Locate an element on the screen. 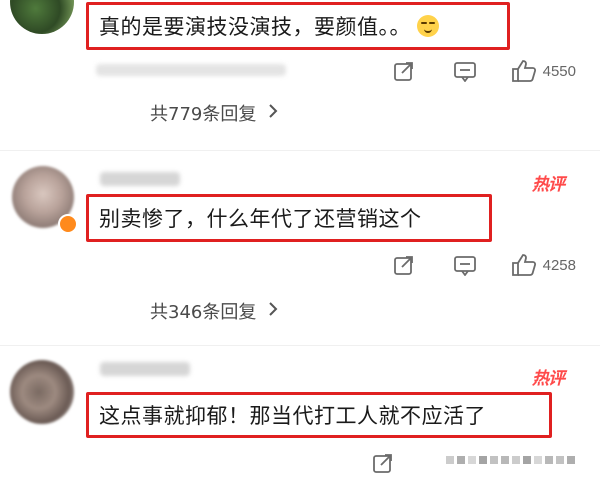 This screenshot has height=480, width=600. highlighted-comment-text: 别卖惨了，什么年代了还营销这个 is located at coordinates (289, 218).